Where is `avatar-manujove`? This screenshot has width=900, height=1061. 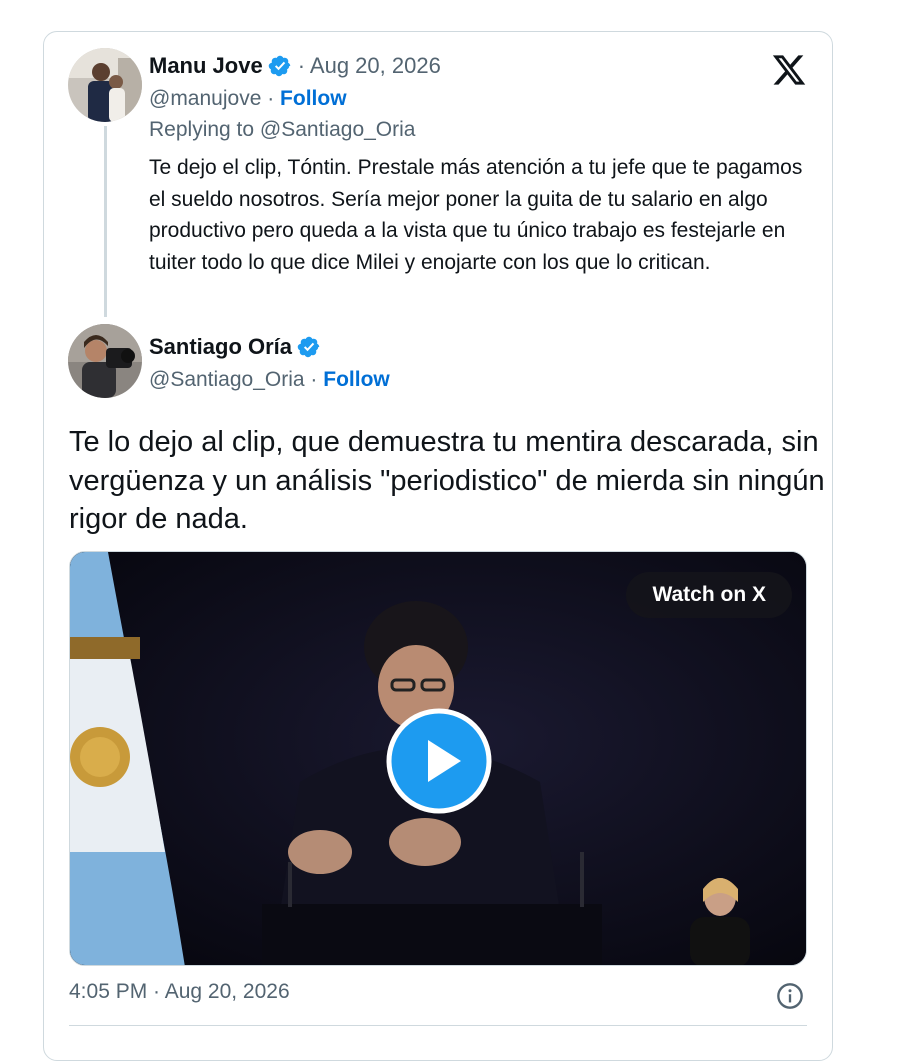
avatar-manujove is located at coordinates (105, 85).